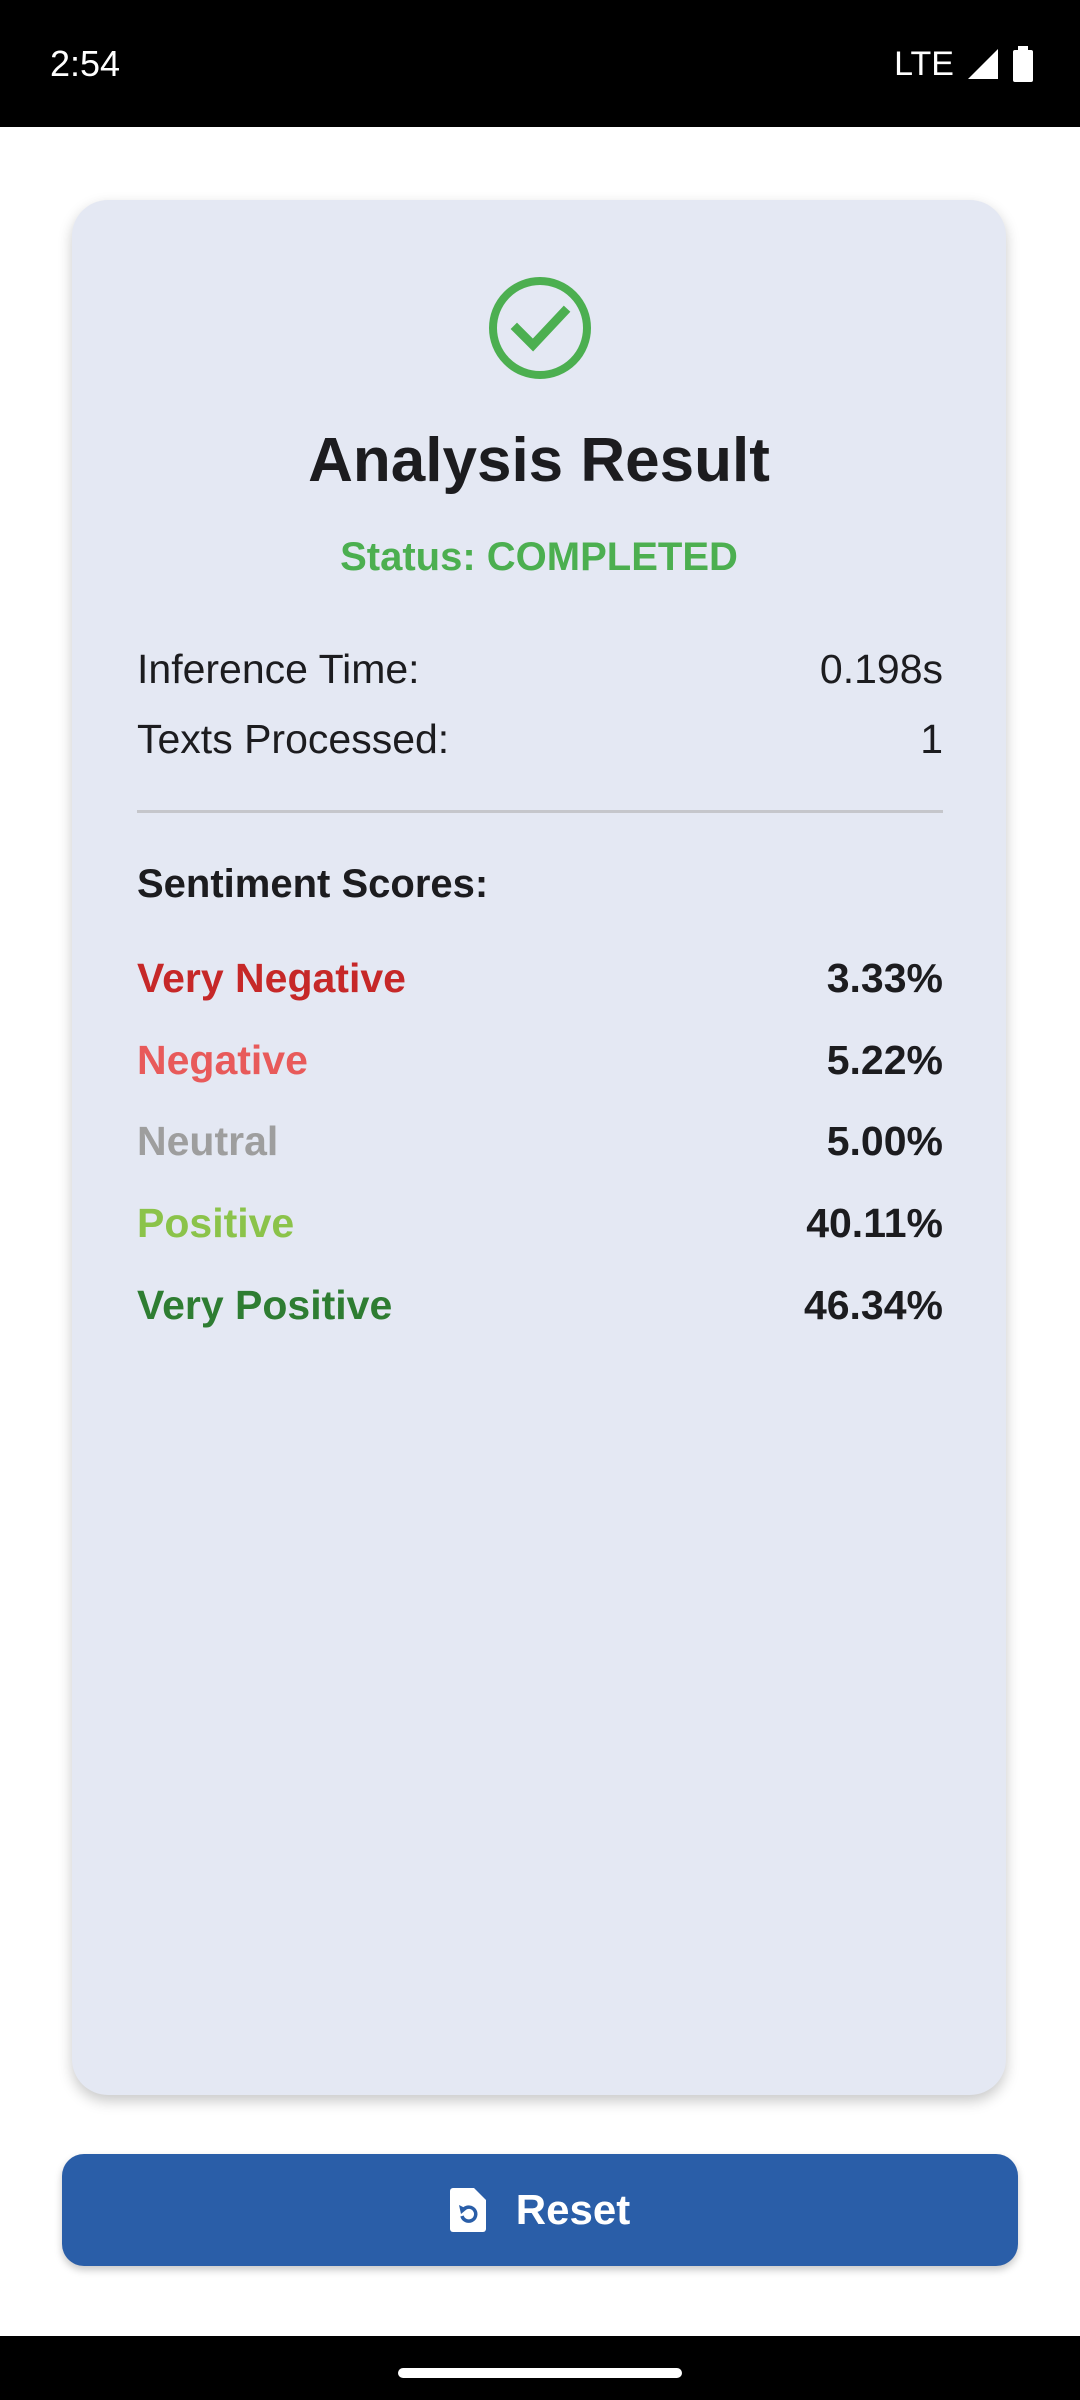  Describe the element at coordinates (884, 978) in the screenshot. I see `score-value: 3.33%` at that location.